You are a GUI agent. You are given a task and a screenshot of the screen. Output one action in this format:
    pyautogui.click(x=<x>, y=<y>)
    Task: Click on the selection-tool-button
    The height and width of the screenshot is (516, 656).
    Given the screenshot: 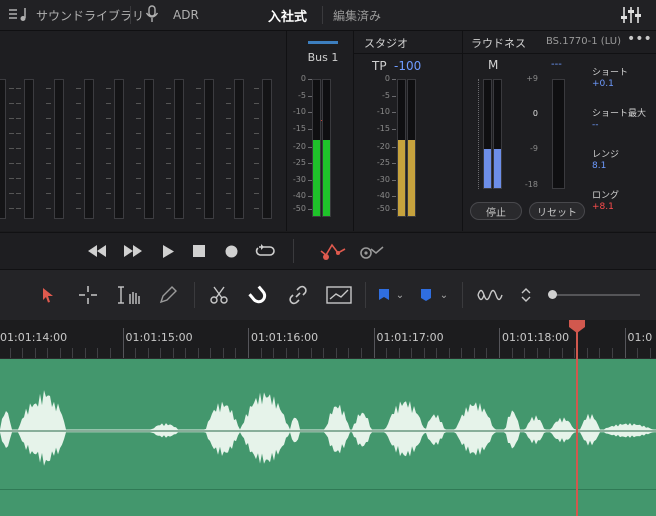 What is the action you would take?
    pyautogui.click(x=48, y=295)
    